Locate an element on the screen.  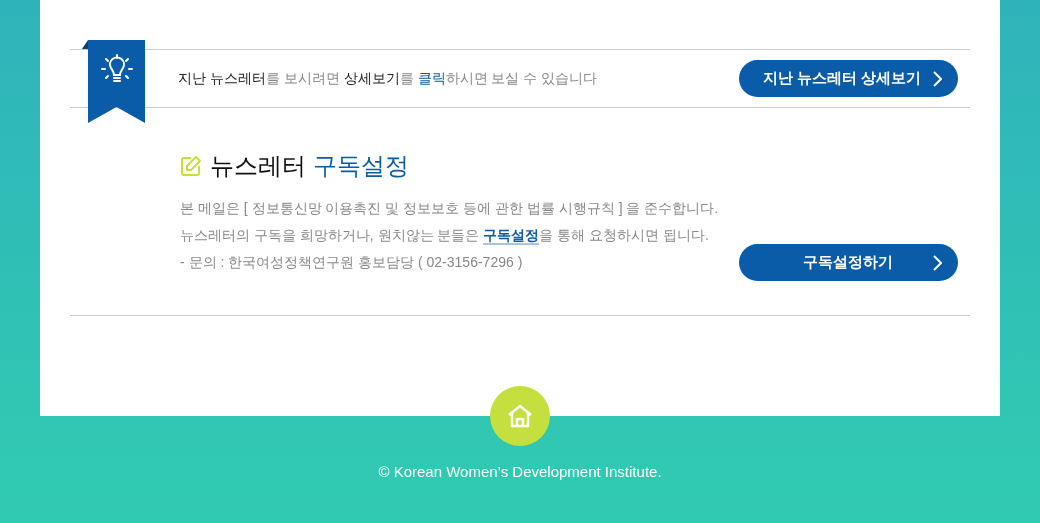
copyright-text: © Korean Women’s Development Institute. is located at coordinates (520, 472).